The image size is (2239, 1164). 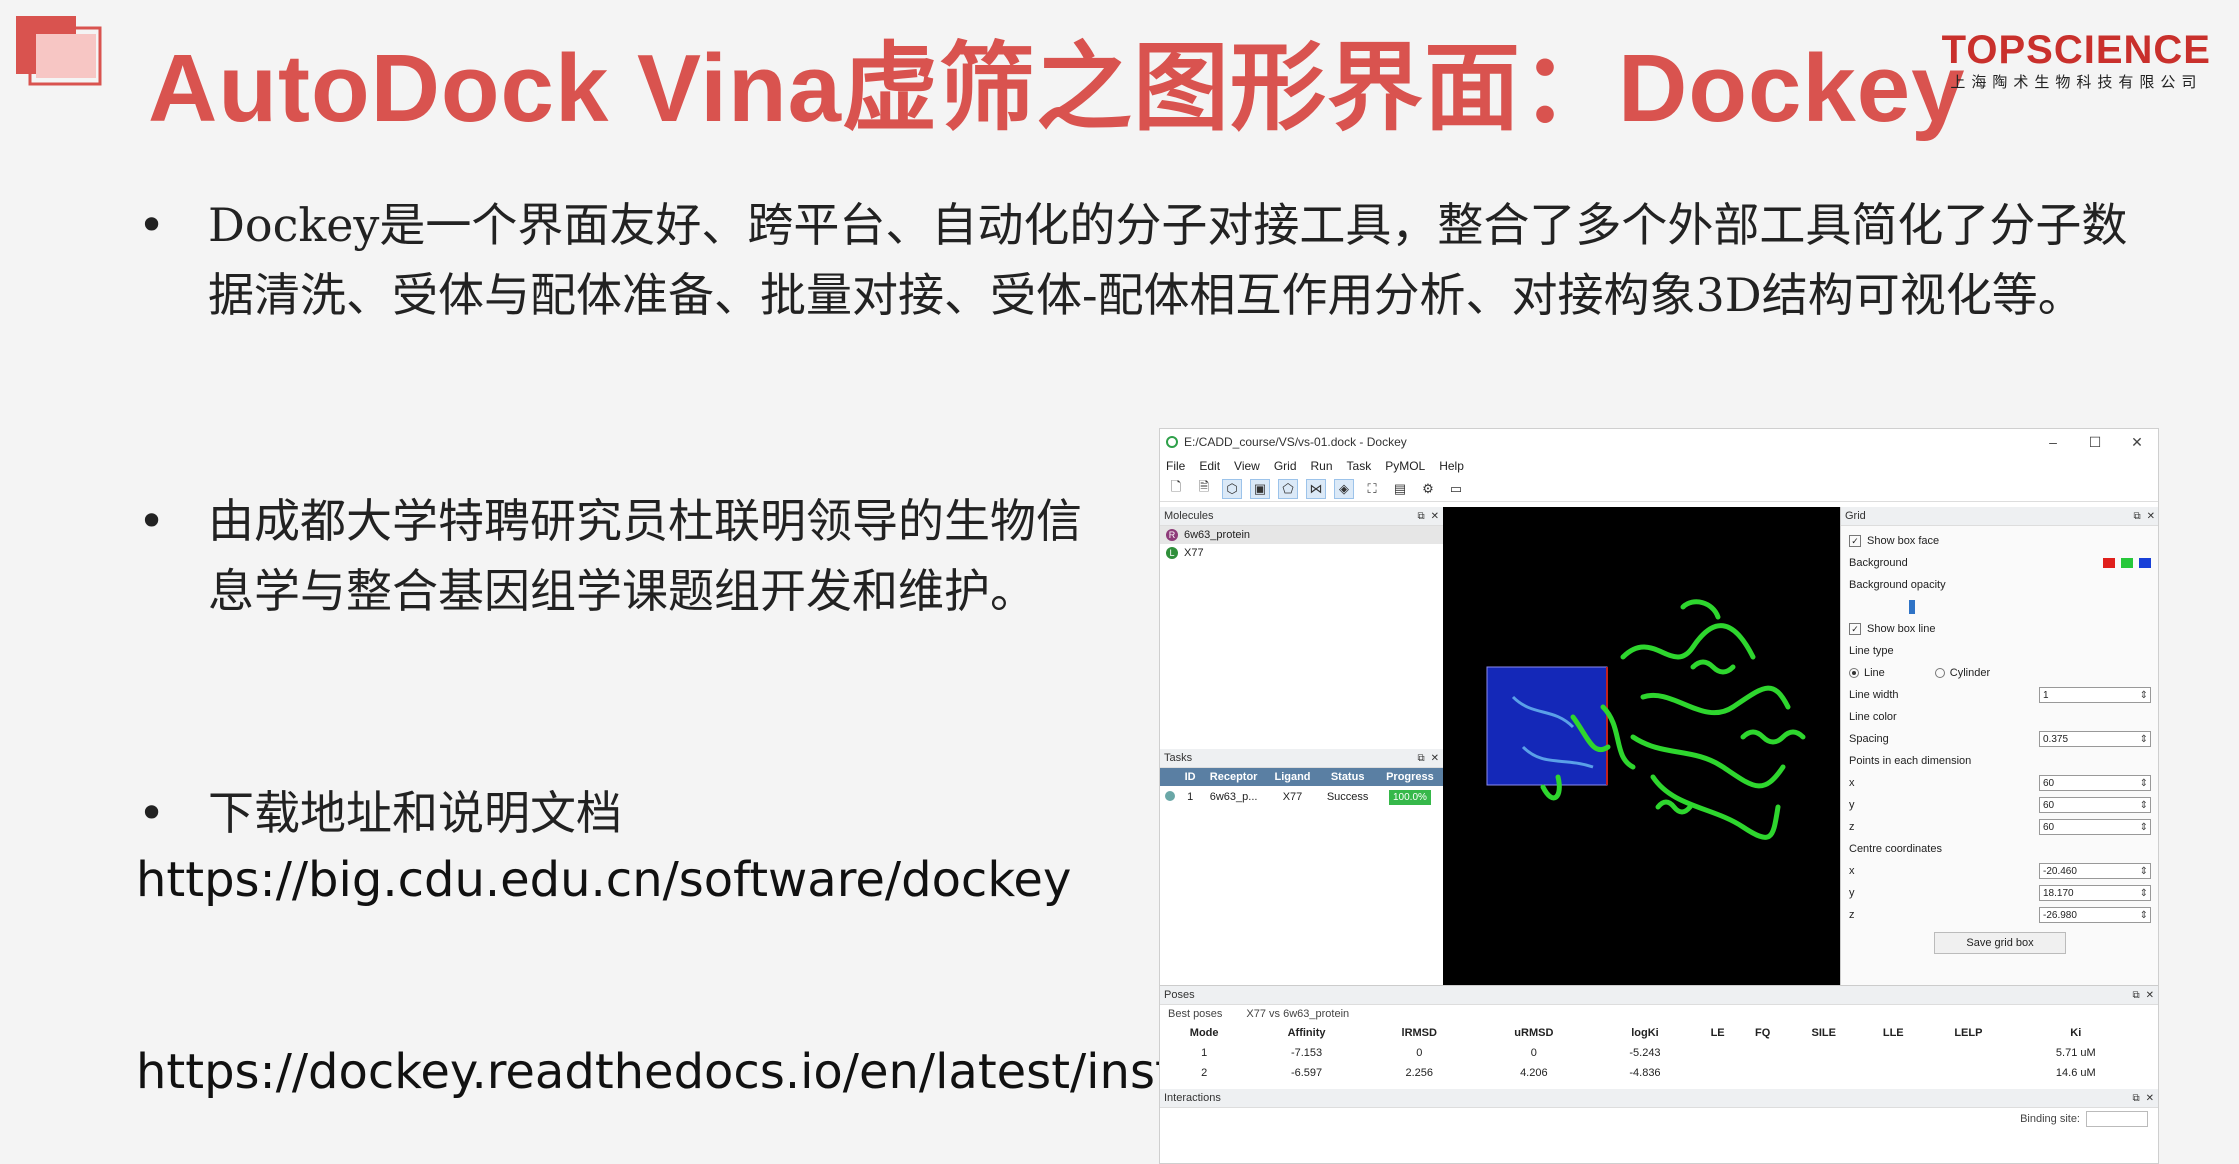 What do you see at coordinates (1939, 673) in the screenshot?
I see `cylinder-radio` at bounding box center [1939, 673].